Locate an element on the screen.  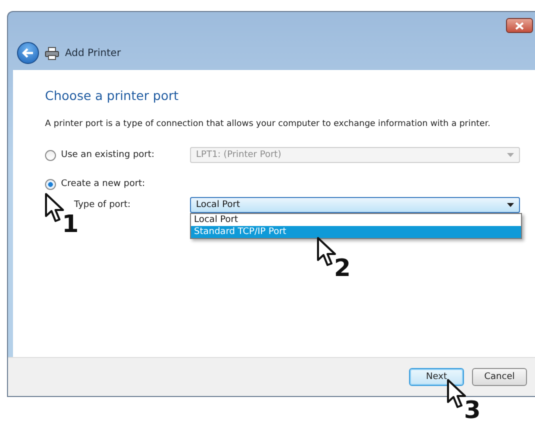
window-title: Add Printer is located at coordinates (93, 53).